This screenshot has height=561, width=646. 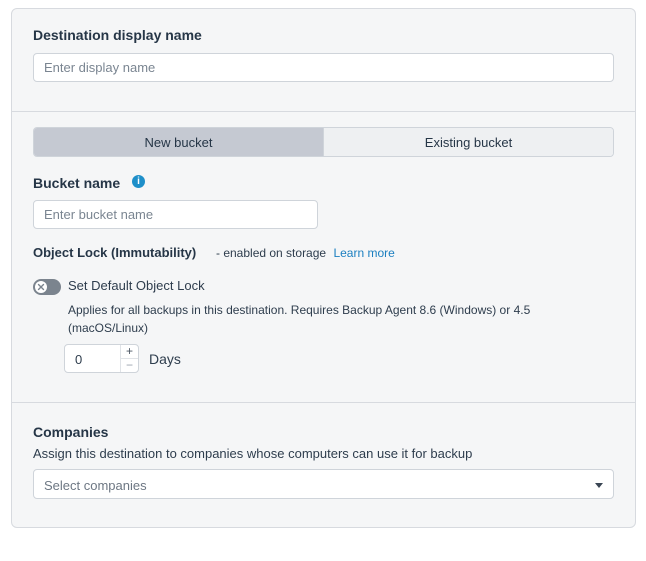 I want to click on toggle-label: Set Default Object Lock, so click(x=136, y=285).